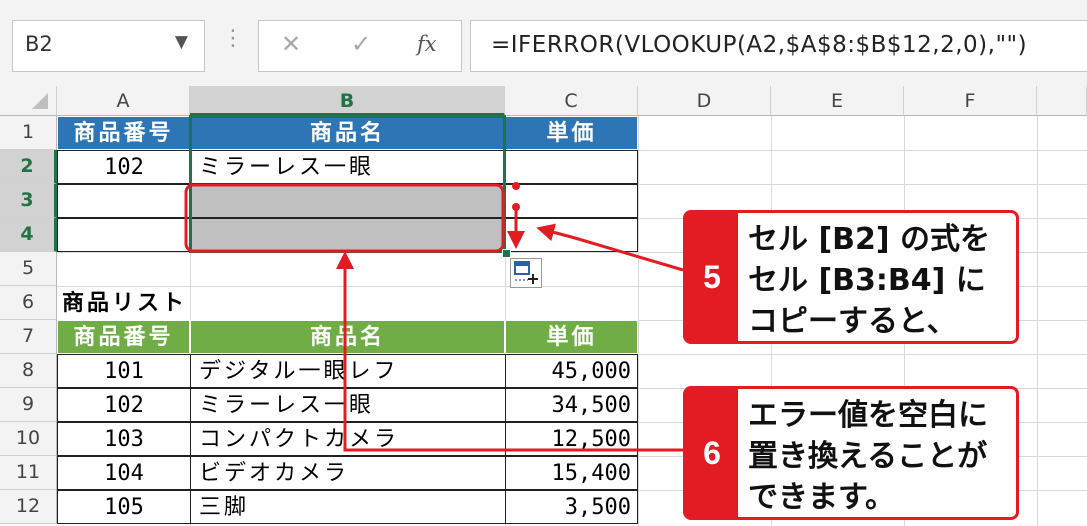 The width and height of the screenshot is (1087, 526). Describe the element at coordinates (28, 167) in the screenshot. I see `row-header-2: 2` at that location.